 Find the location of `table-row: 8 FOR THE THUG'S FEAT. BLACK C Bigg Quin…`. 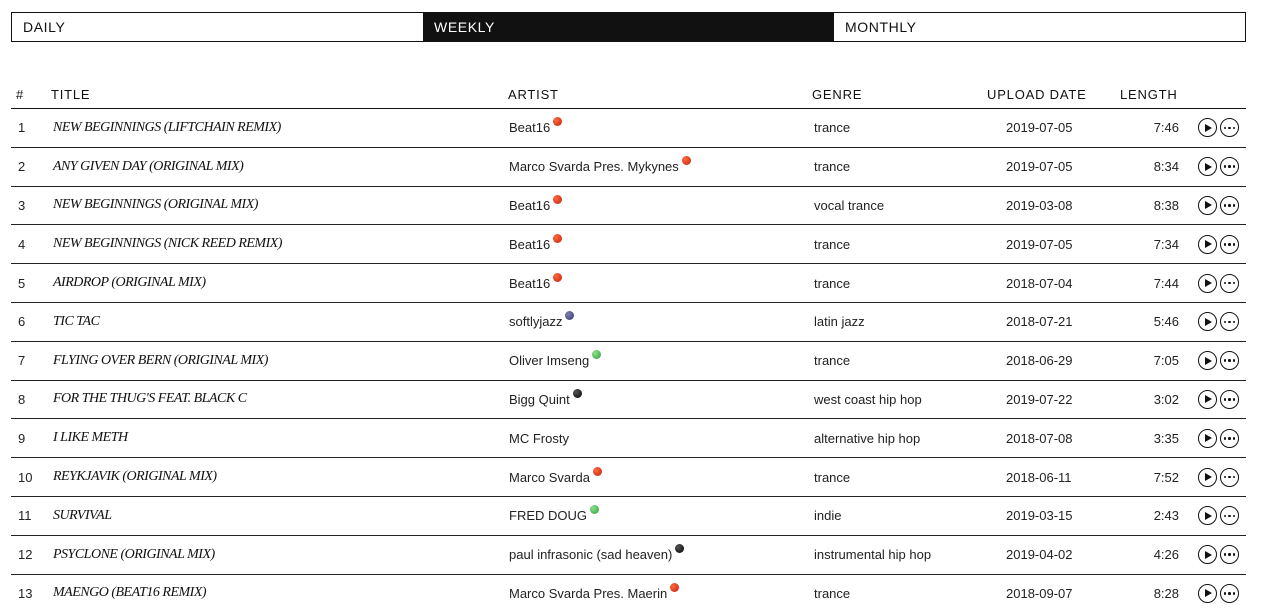

table-row: 8 FOR THE THUG'S FEAT. BLACK C Bigg Quin… is located at coordinates (628, 400).